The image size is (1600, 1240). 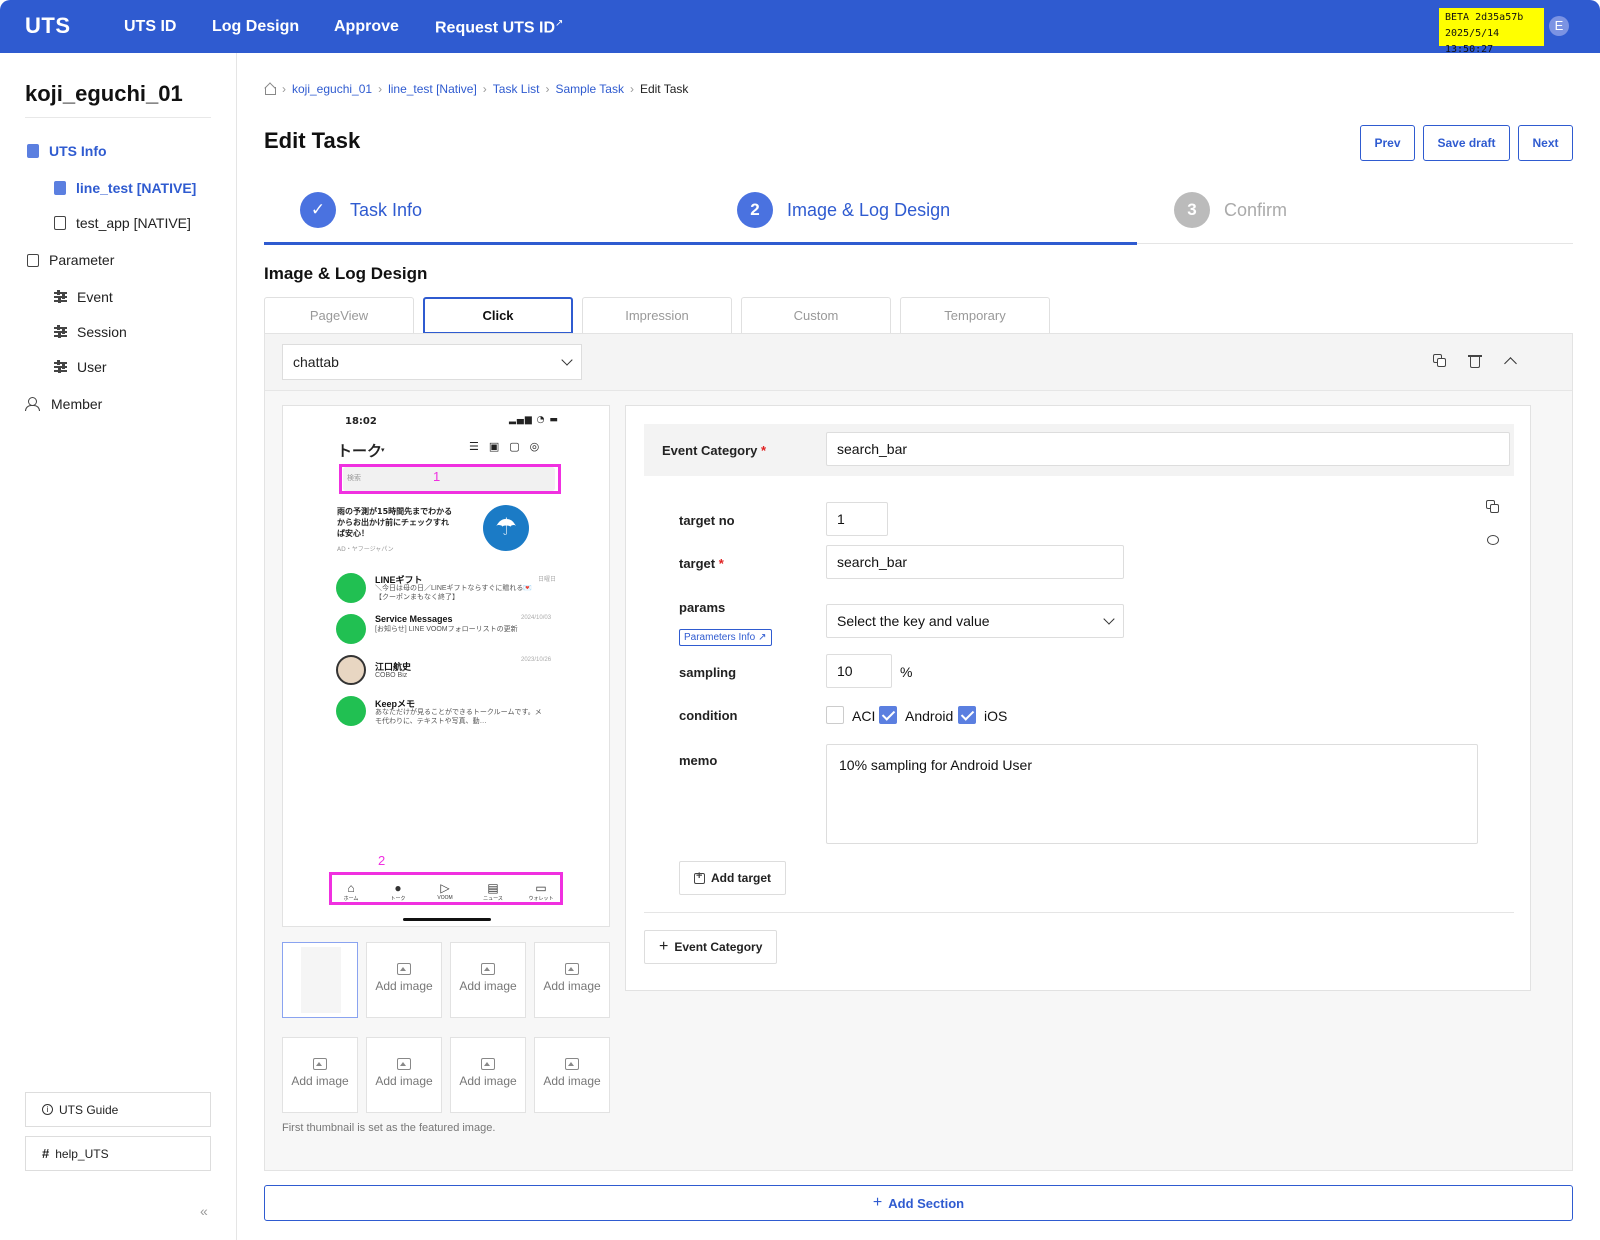 I want to click on tabbar-label: トーク, so click(x=398, y=899).